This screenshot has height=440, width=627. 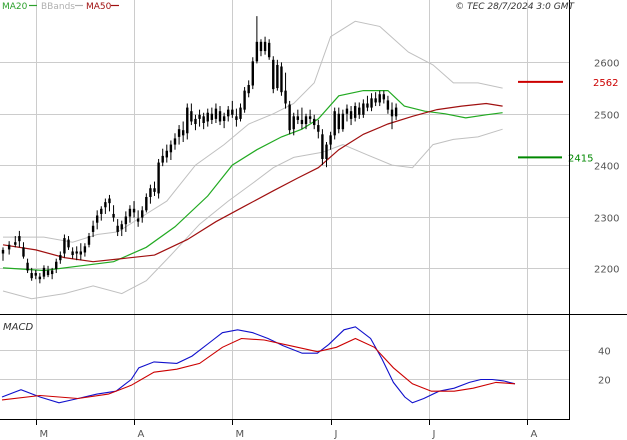 I want to click on support-level-label: 2415, so click(x=580, y=158).